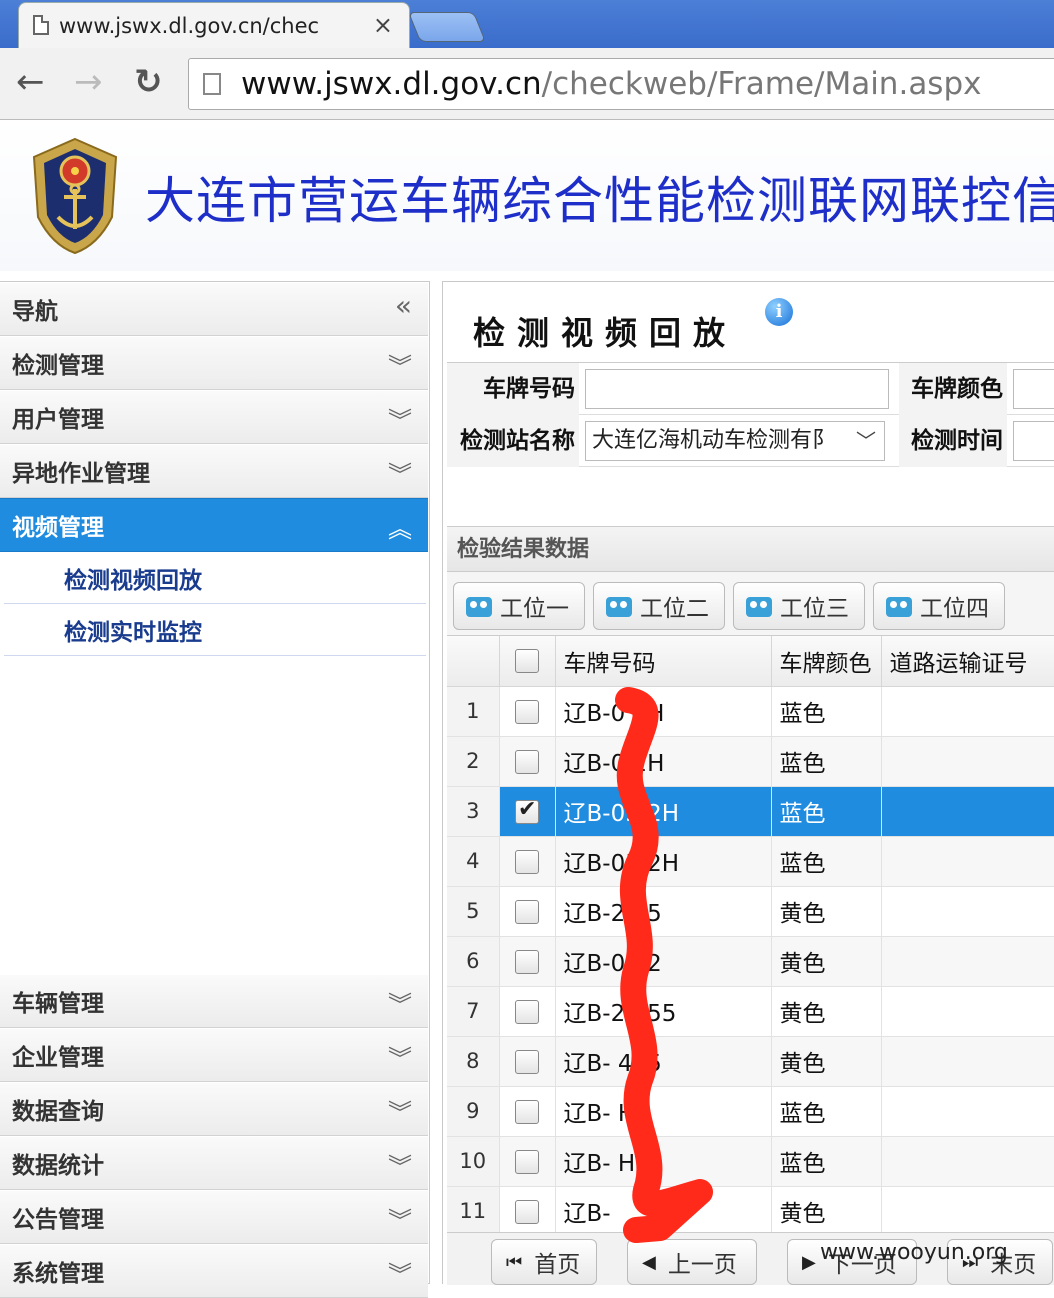 The image size is (1054, 1298). What do you see at coordinates (659, 606) in the screenshot?
I see `station-2-button: 工位二` at bounding box center [659, 606].